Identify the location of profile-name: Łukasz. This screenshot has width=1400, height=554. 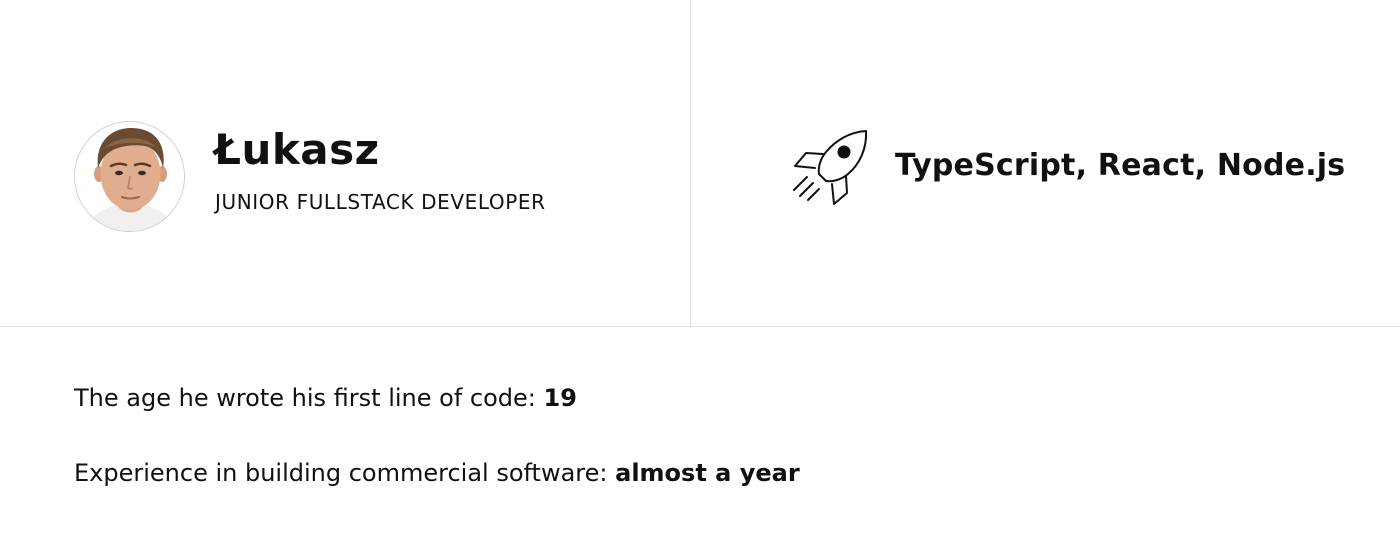
(297, 149).